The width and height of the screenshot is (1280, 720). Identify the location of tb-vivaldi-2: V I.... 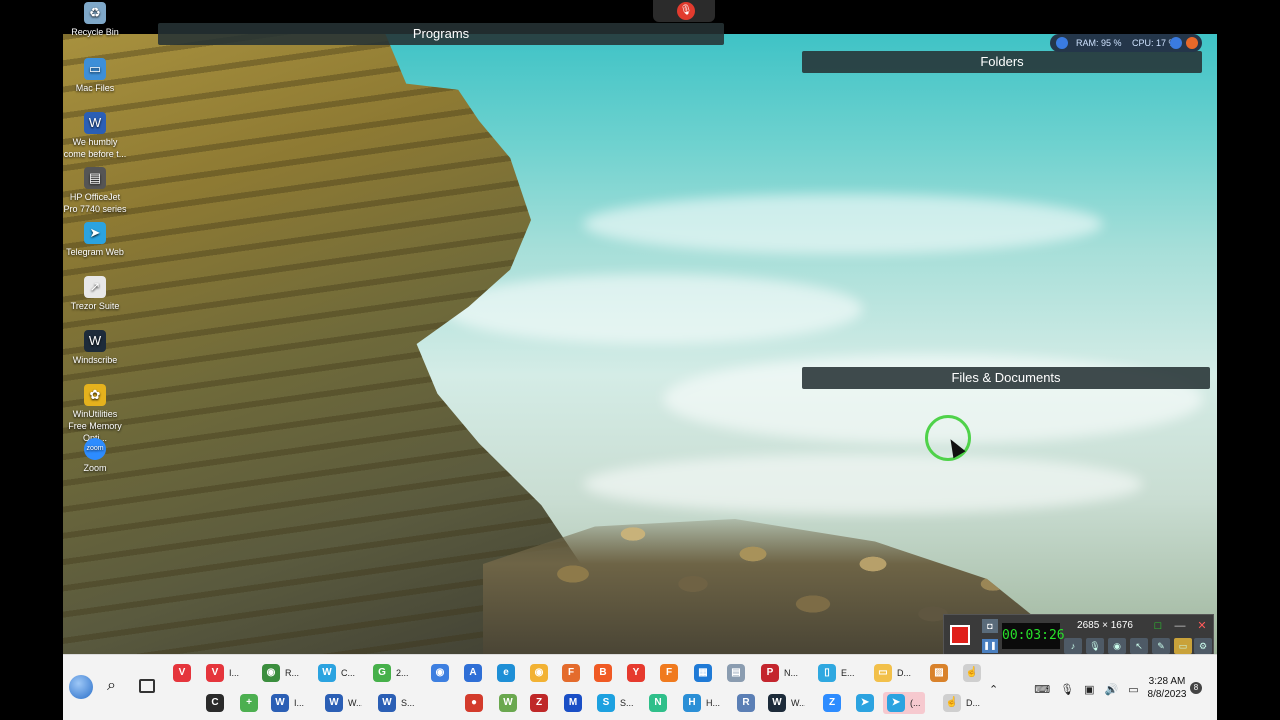
(222, 673).